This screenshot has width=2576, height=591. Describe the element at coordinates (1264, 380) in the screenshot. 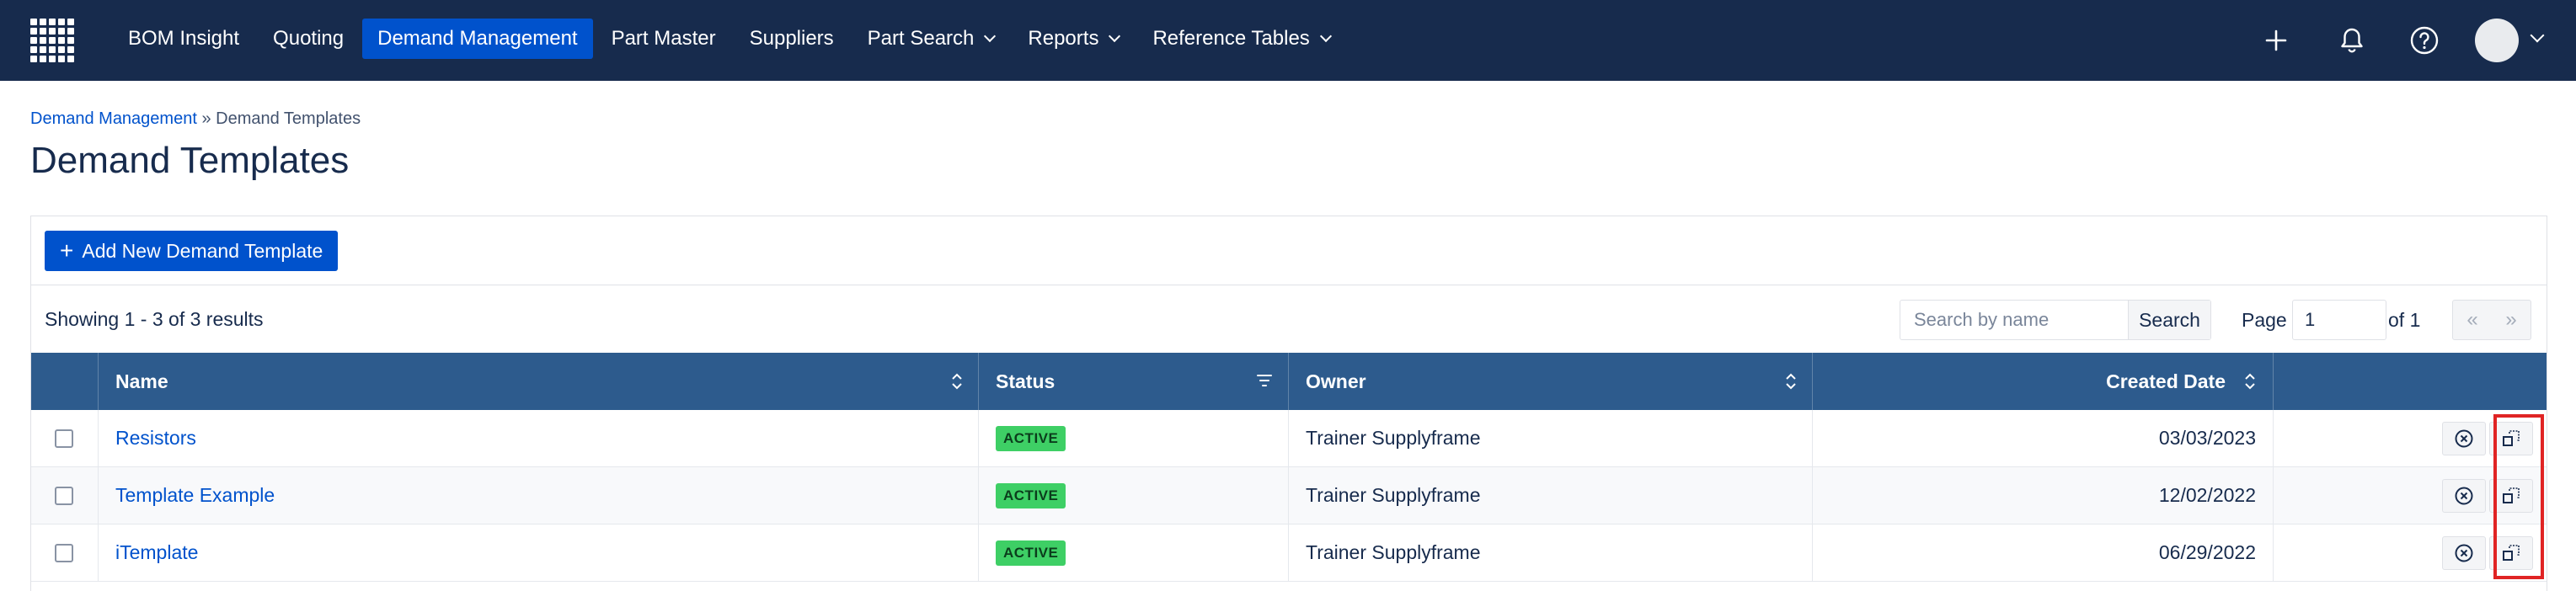

I see `filter-icon` at that location.